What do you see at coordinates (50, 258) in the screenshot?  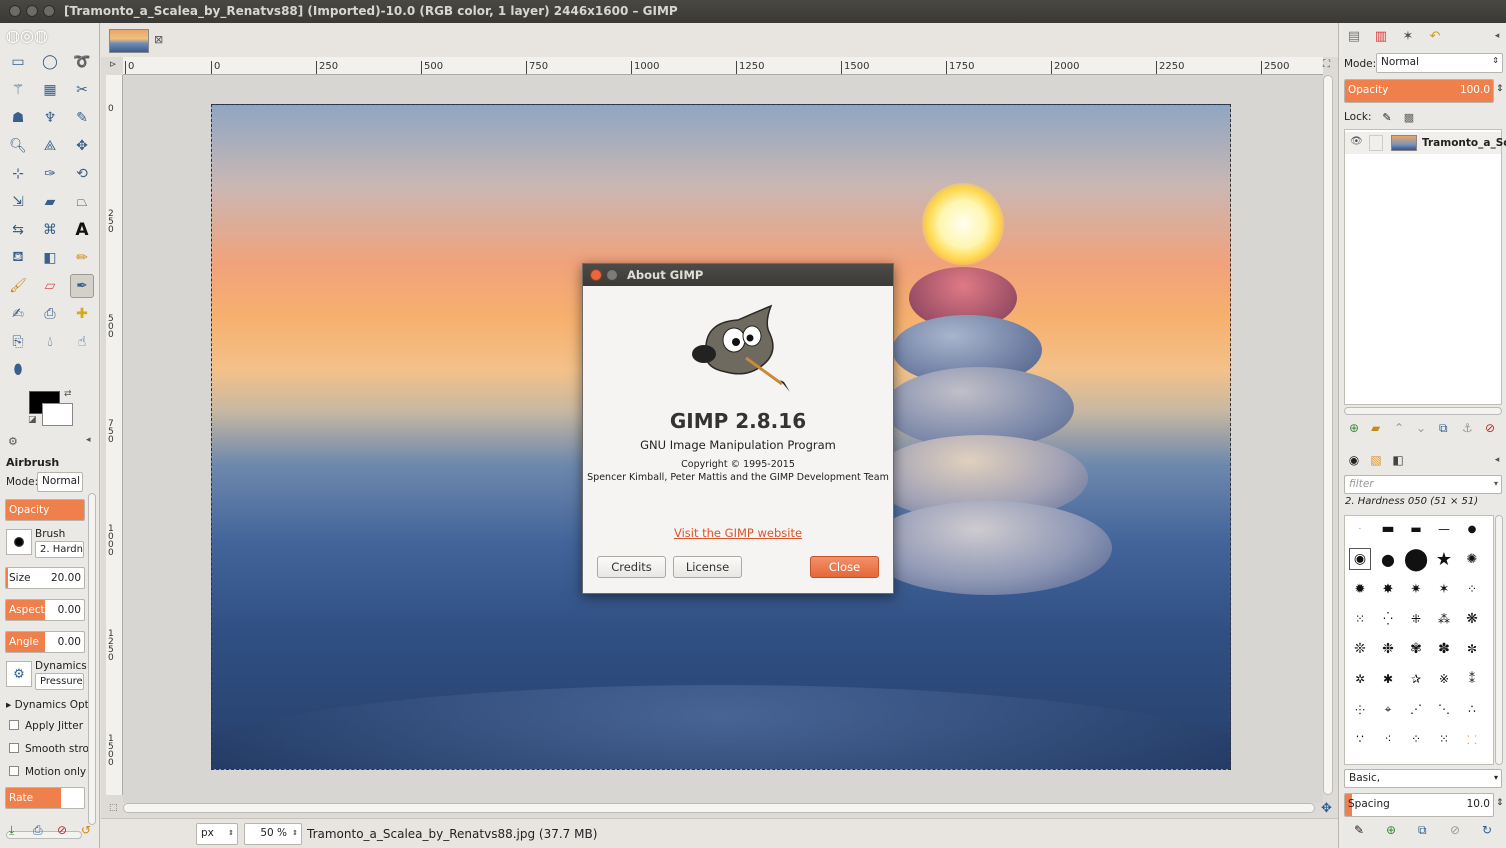 I see `blend-icon: ◧` at bounding box center [50, 258].